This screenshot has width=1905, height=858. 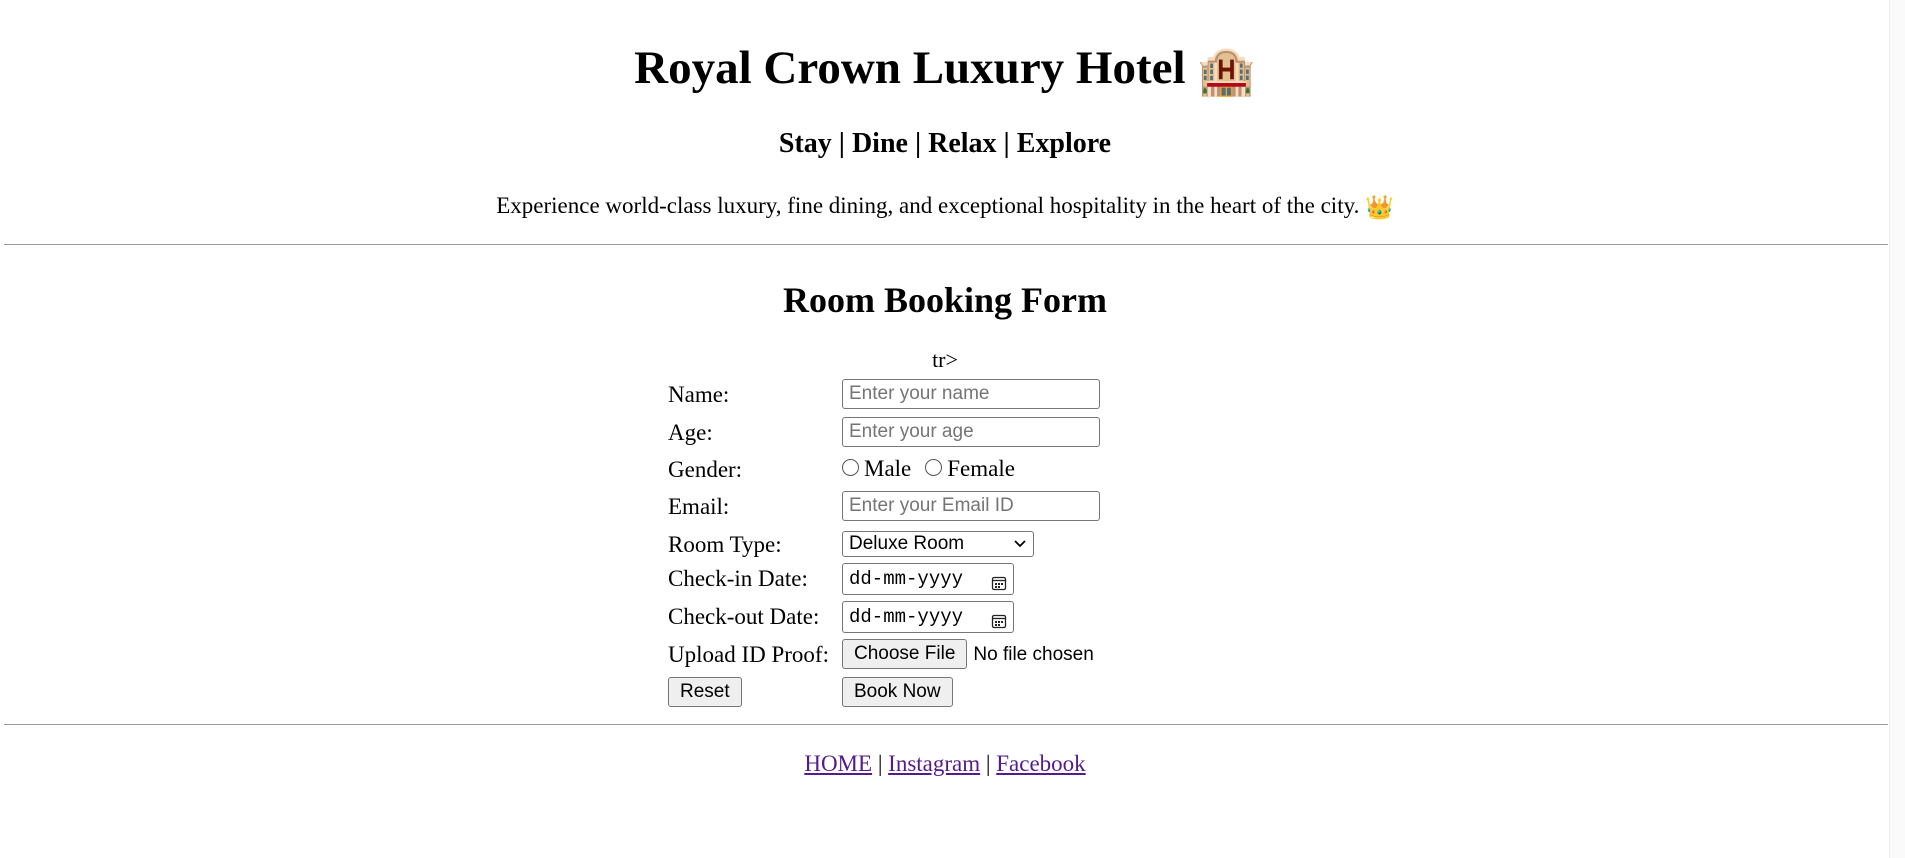 I want to click on book-now-button: Book Now, so click(x=897, y=692).